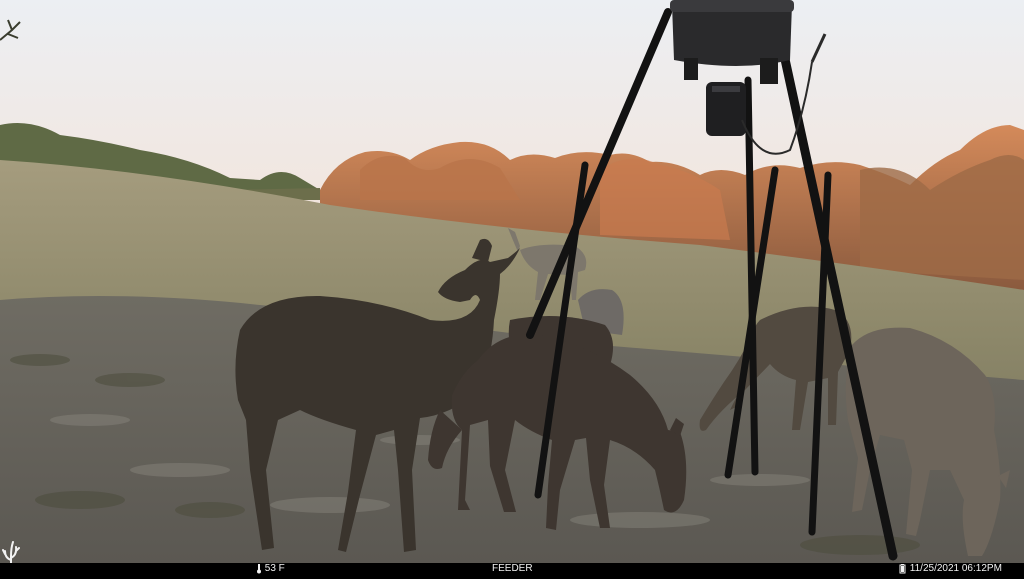  Describe the element at coordinates (981, 568) in the screenshot. I see `time-value: 06:12PM` at that location.